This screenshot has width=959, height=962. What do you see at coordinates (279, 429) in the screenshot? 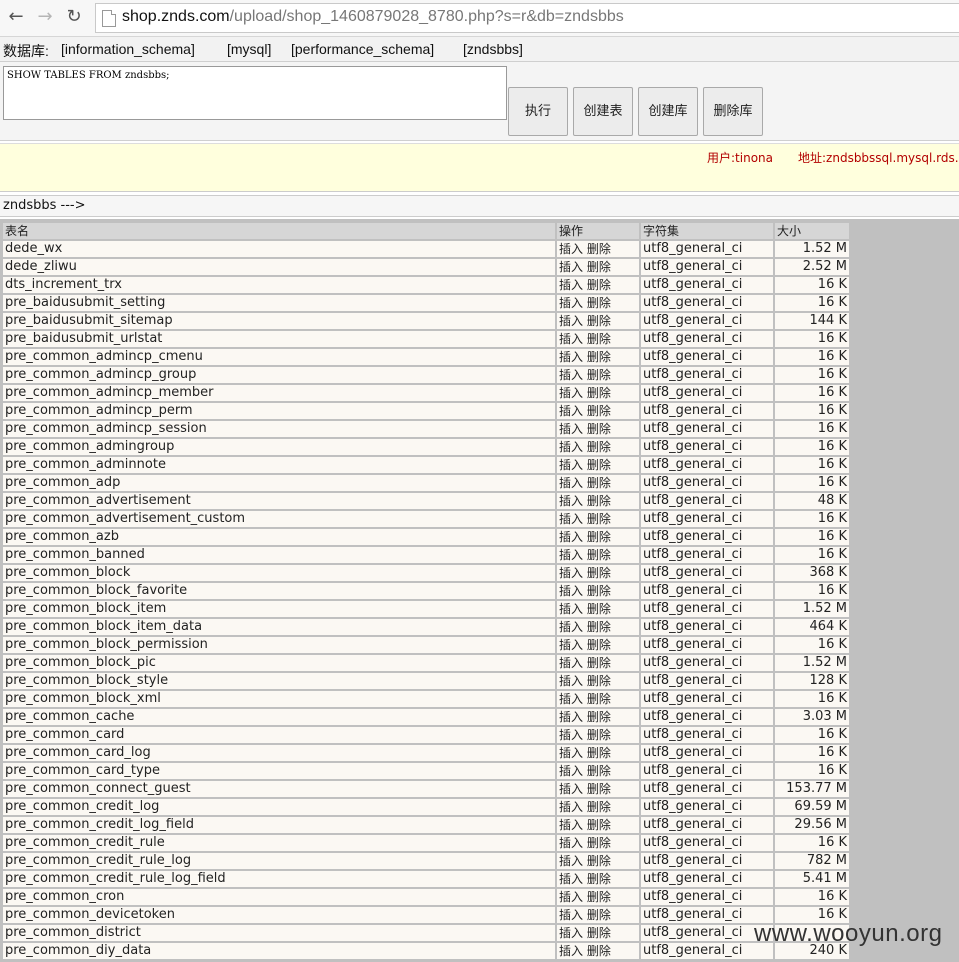
I see `table-name-cell: pre_common_admincp_session` at bounding box center [279, 429].